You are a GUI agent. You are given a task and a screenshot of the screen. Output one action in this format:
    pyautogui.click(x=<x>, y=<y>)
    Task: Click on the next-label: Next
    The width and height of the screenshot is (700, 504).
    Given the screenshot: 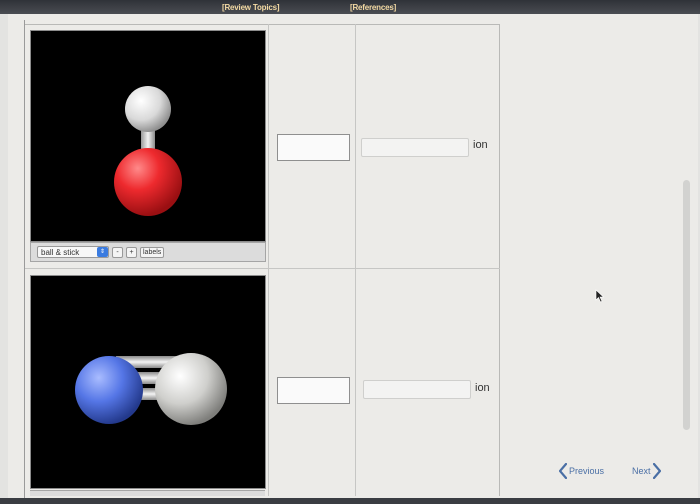 What is the action you would take?
    pyautogui.click(x=641, y=471)
    